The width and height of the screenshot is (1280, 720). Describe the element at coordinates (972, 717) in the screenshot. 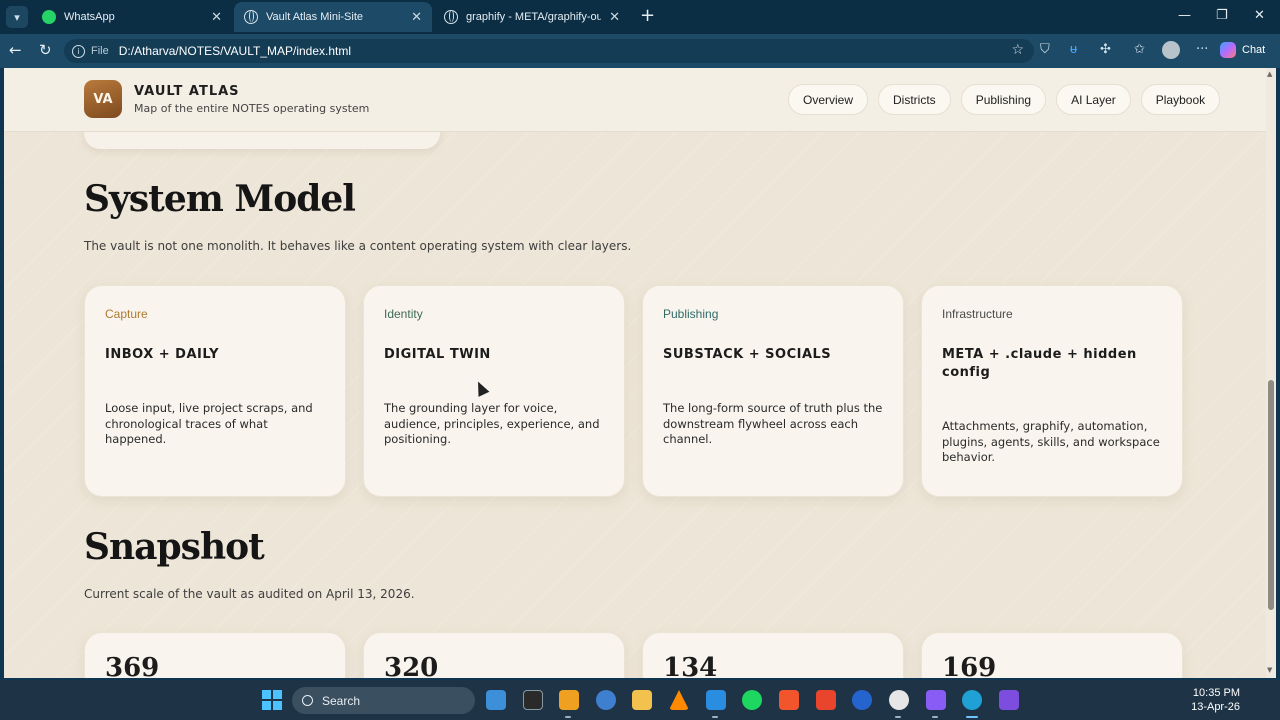

I see `active-indicator` at that location.